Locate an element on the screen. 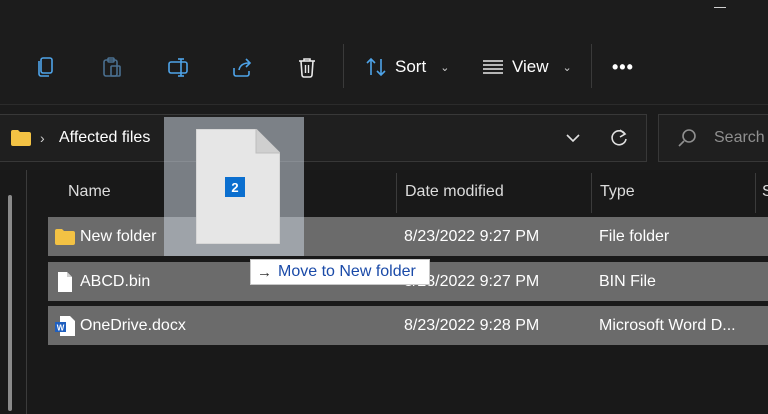 The width and height of the screenshot is (768, 414). rename-button is located at coordinates (178, 67).